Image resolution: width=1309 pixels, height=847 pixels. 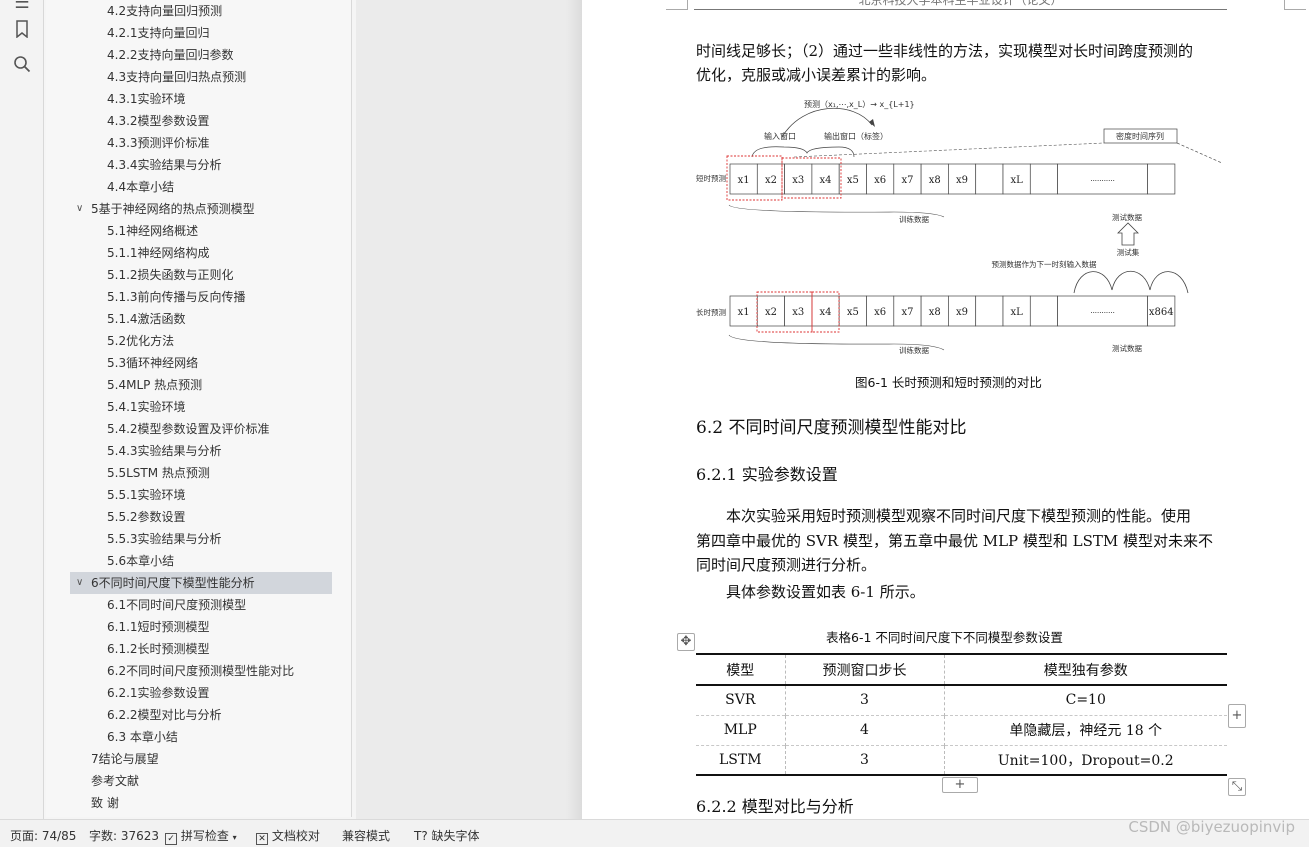 What do you see at coordinates (677, 5) in the screenshot?
I see `page-corner-mark` at bounding box center [677, 5].